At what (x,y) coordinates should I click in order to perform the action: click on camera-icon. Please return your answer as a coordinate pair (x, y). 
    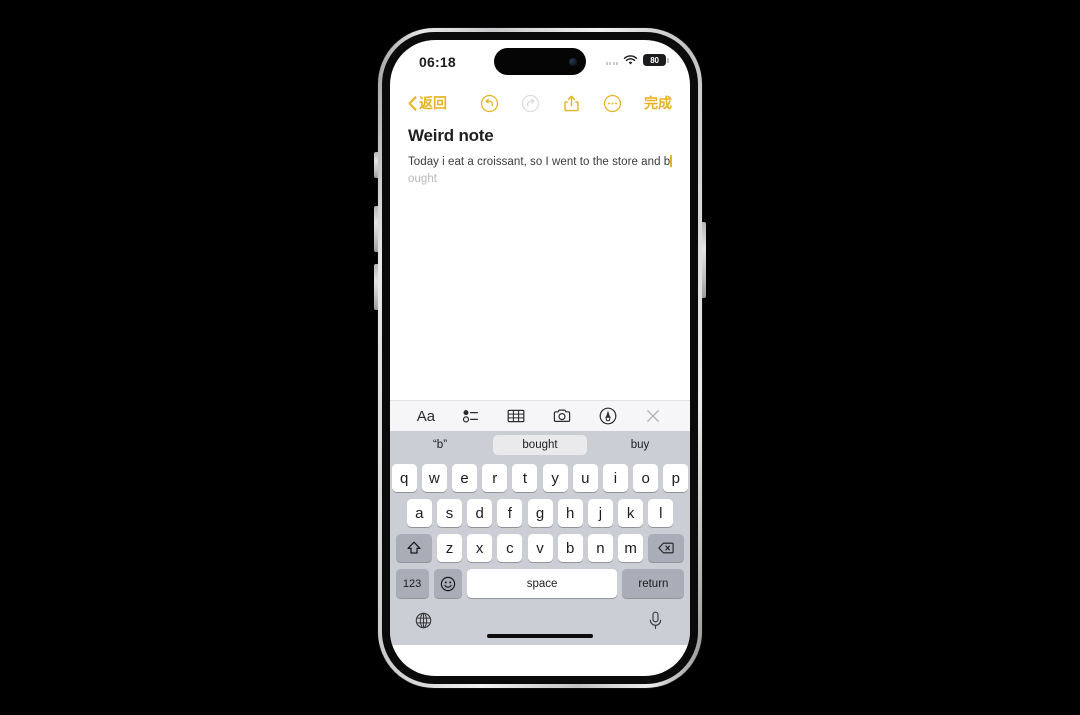
    Looking at the image, I should click on (562, 416).